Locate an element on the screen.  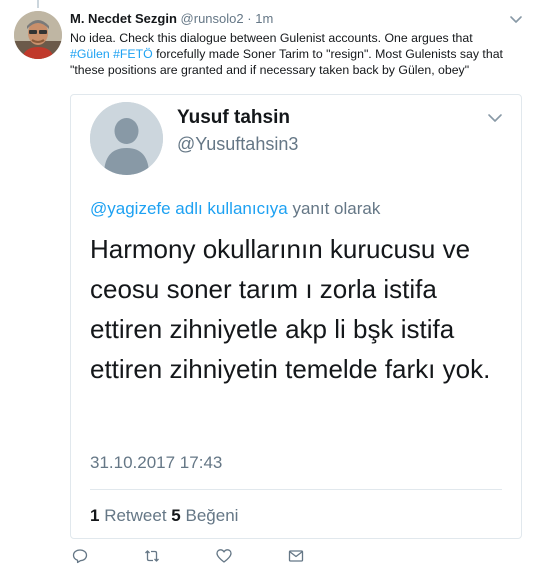
tweet-header: M. Necdet Sezgin @runsolo2 · 1m is located at coordinates (288, 19).